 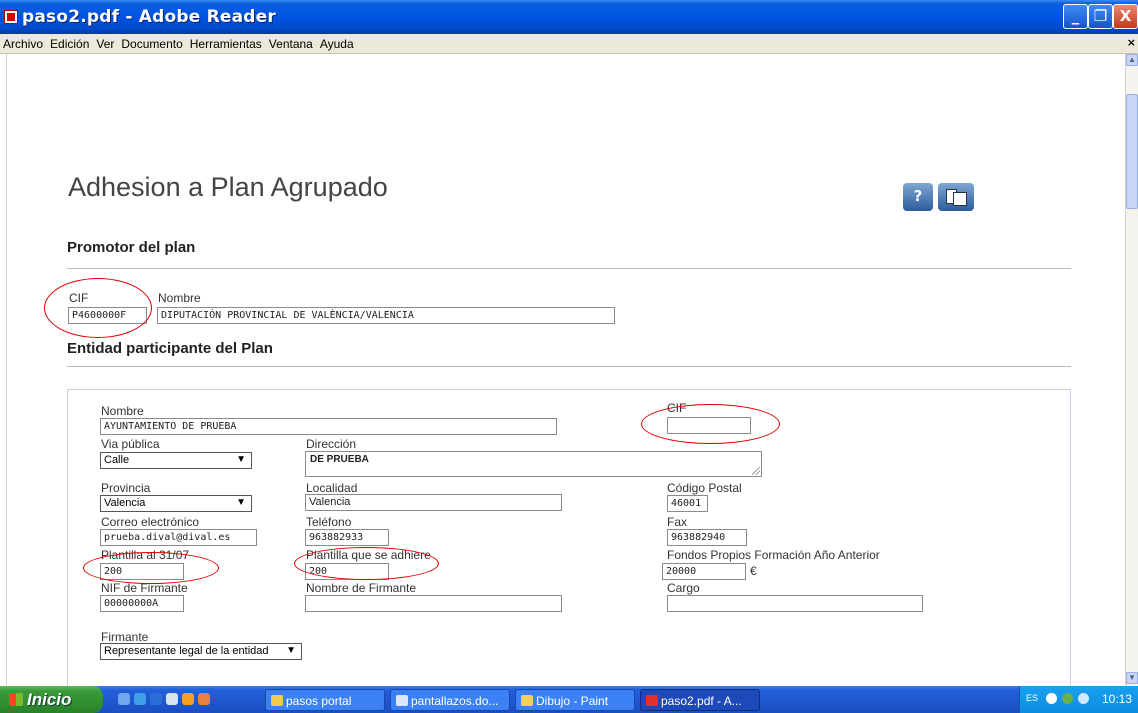 I want to click on pdf-icon, so click(x=652, y=700).